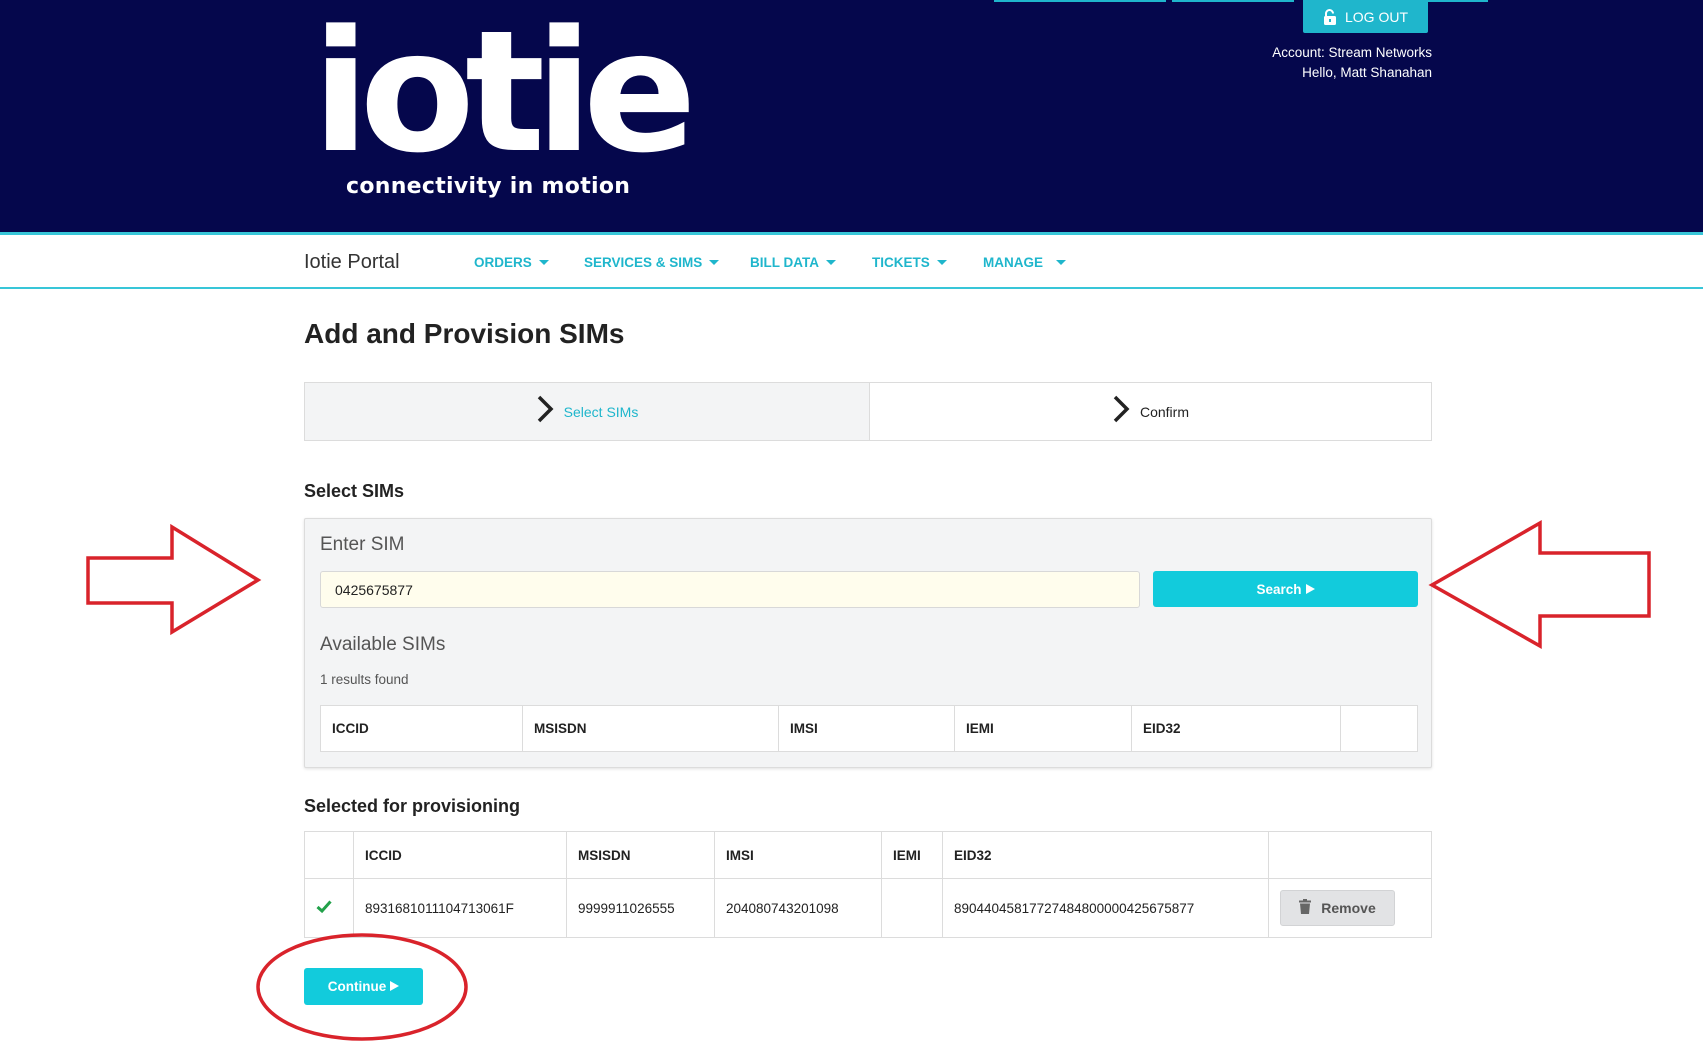 This screenshot has height=1058, width=1703. Describe the element at coordinates (488, 186) in the screenshot. I see `logo-tagline: connectivity in motion` at that location.